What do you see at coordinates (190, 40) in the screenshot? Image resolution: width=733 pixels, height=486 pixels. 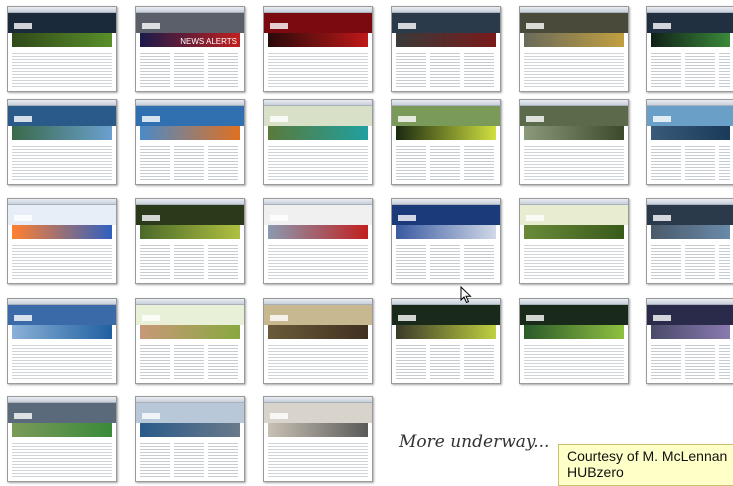 I see `site-hero: NEWS ALERTS` at bounding box center [190, 40].